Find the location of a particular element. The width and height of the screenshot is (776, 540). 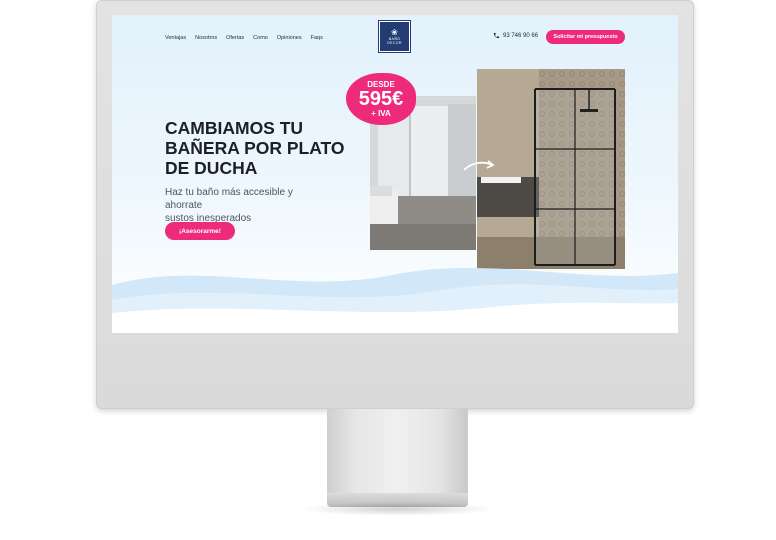

badge-price: 595€ is located at coordinates (381, 99).